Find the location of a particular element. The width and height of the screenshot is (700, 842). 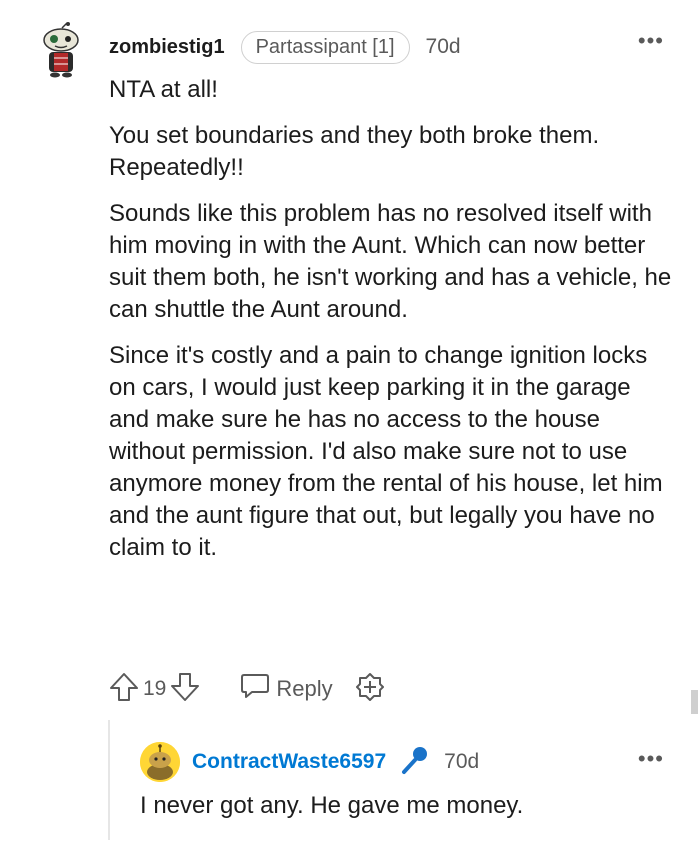

reply-button: Reply is located at coordinates (286, 689).